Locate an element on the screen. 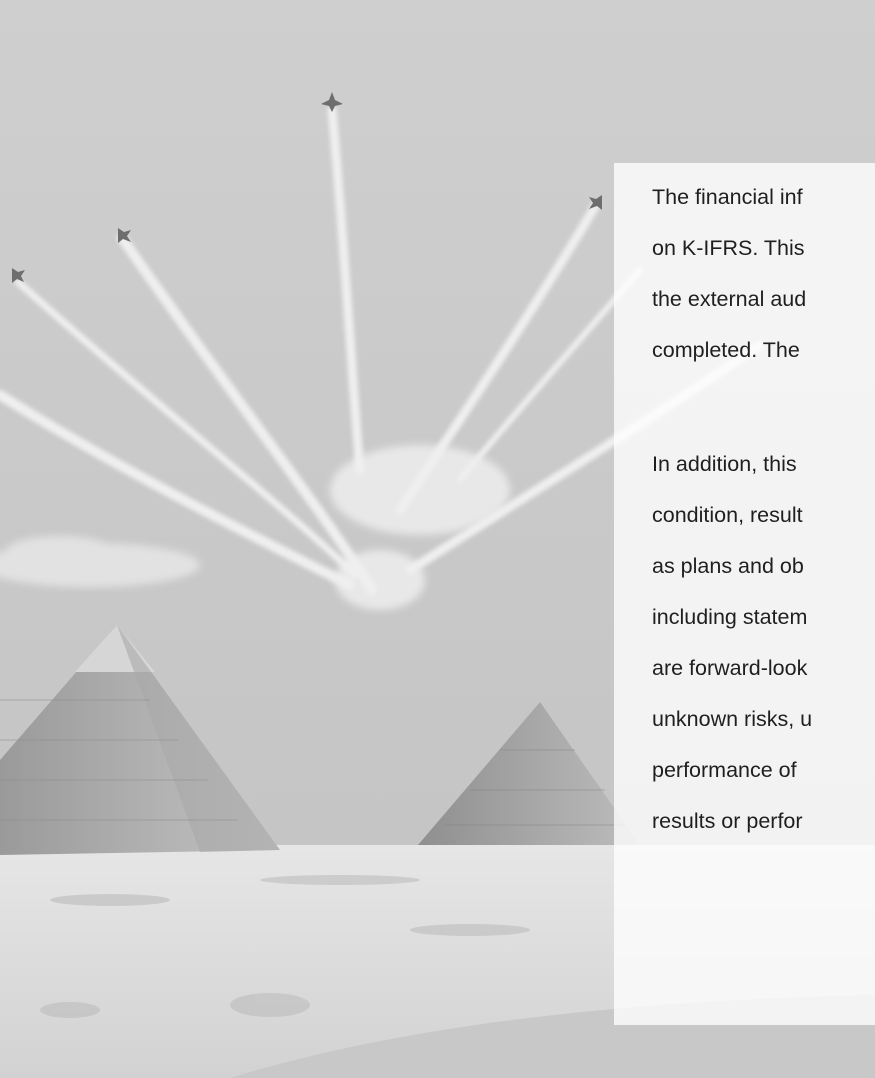 The height and width of the screenshot is (1078, 875). disclaimer-line: are forward-look is located at coordinates (730, 668).